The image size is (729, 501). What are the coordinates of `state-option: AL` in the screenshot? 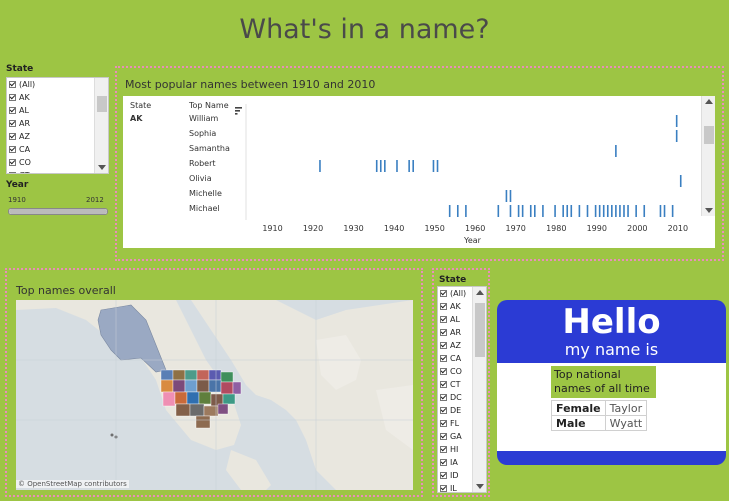 It's located at (57, 110).